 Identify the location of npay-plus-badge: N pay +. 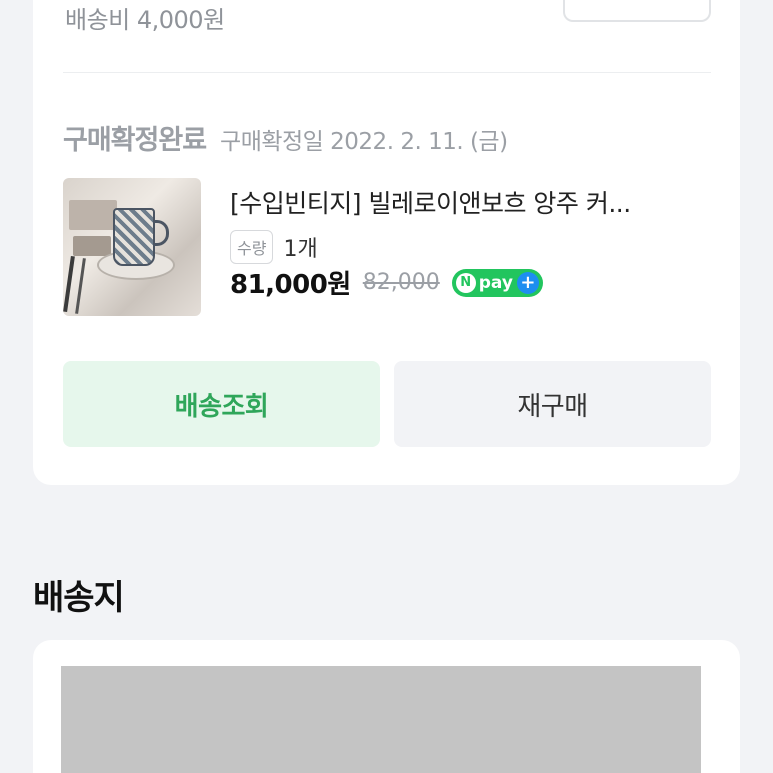
(497, 282).